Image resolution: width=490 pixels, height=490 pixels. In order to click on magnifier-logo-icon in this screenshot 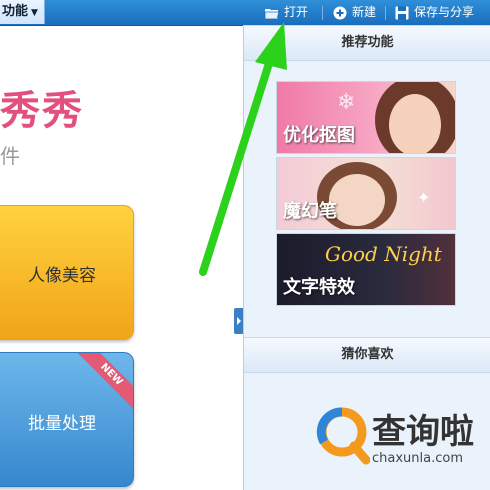, I will do `click(343, 436)`.